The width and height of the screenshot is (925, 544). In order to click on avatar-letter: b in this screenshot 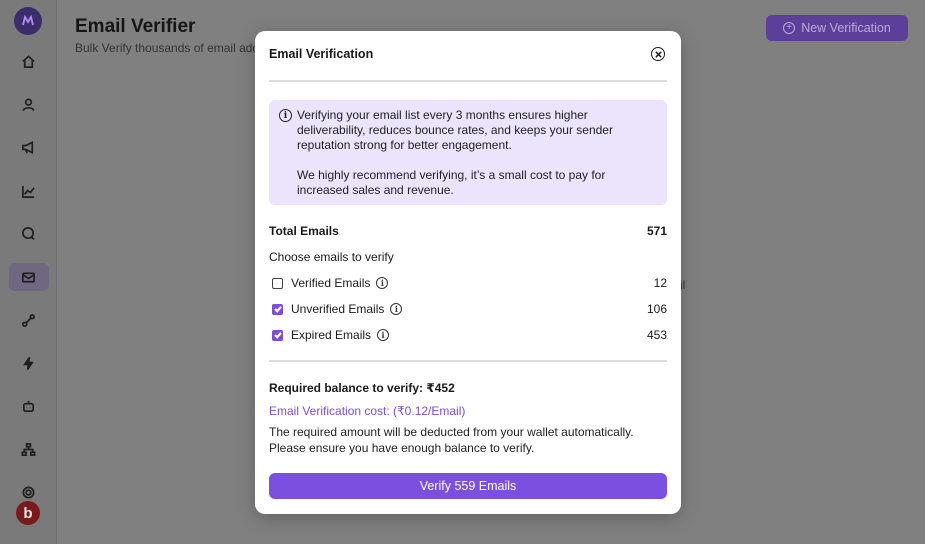, I will do `click(28, 513)`.